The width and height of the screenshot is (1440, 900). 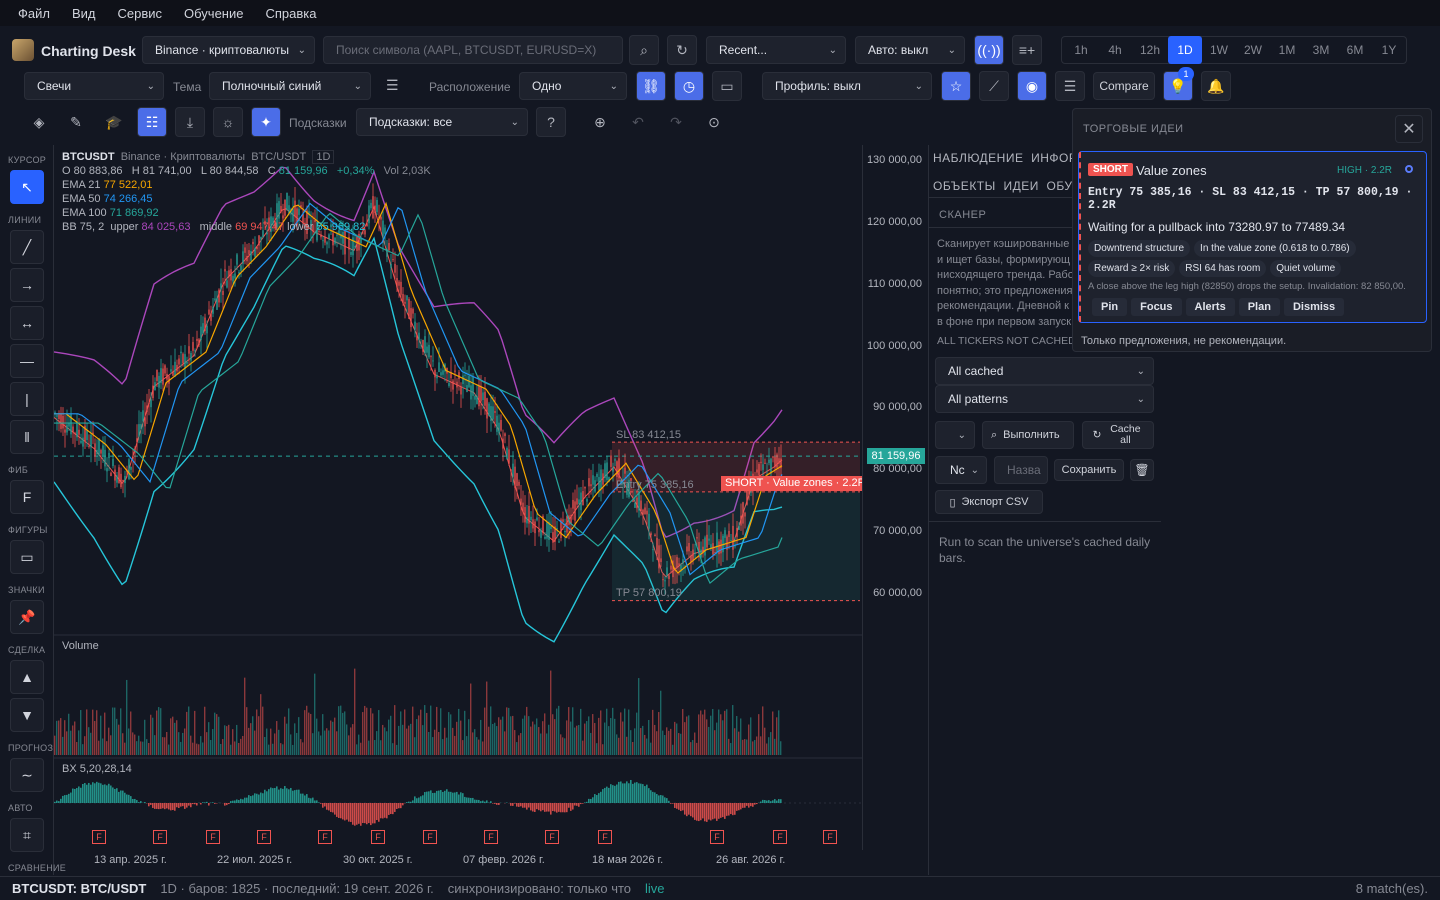 I want to click on layout-select: Одно ⌄, so click(x=573, y=86).